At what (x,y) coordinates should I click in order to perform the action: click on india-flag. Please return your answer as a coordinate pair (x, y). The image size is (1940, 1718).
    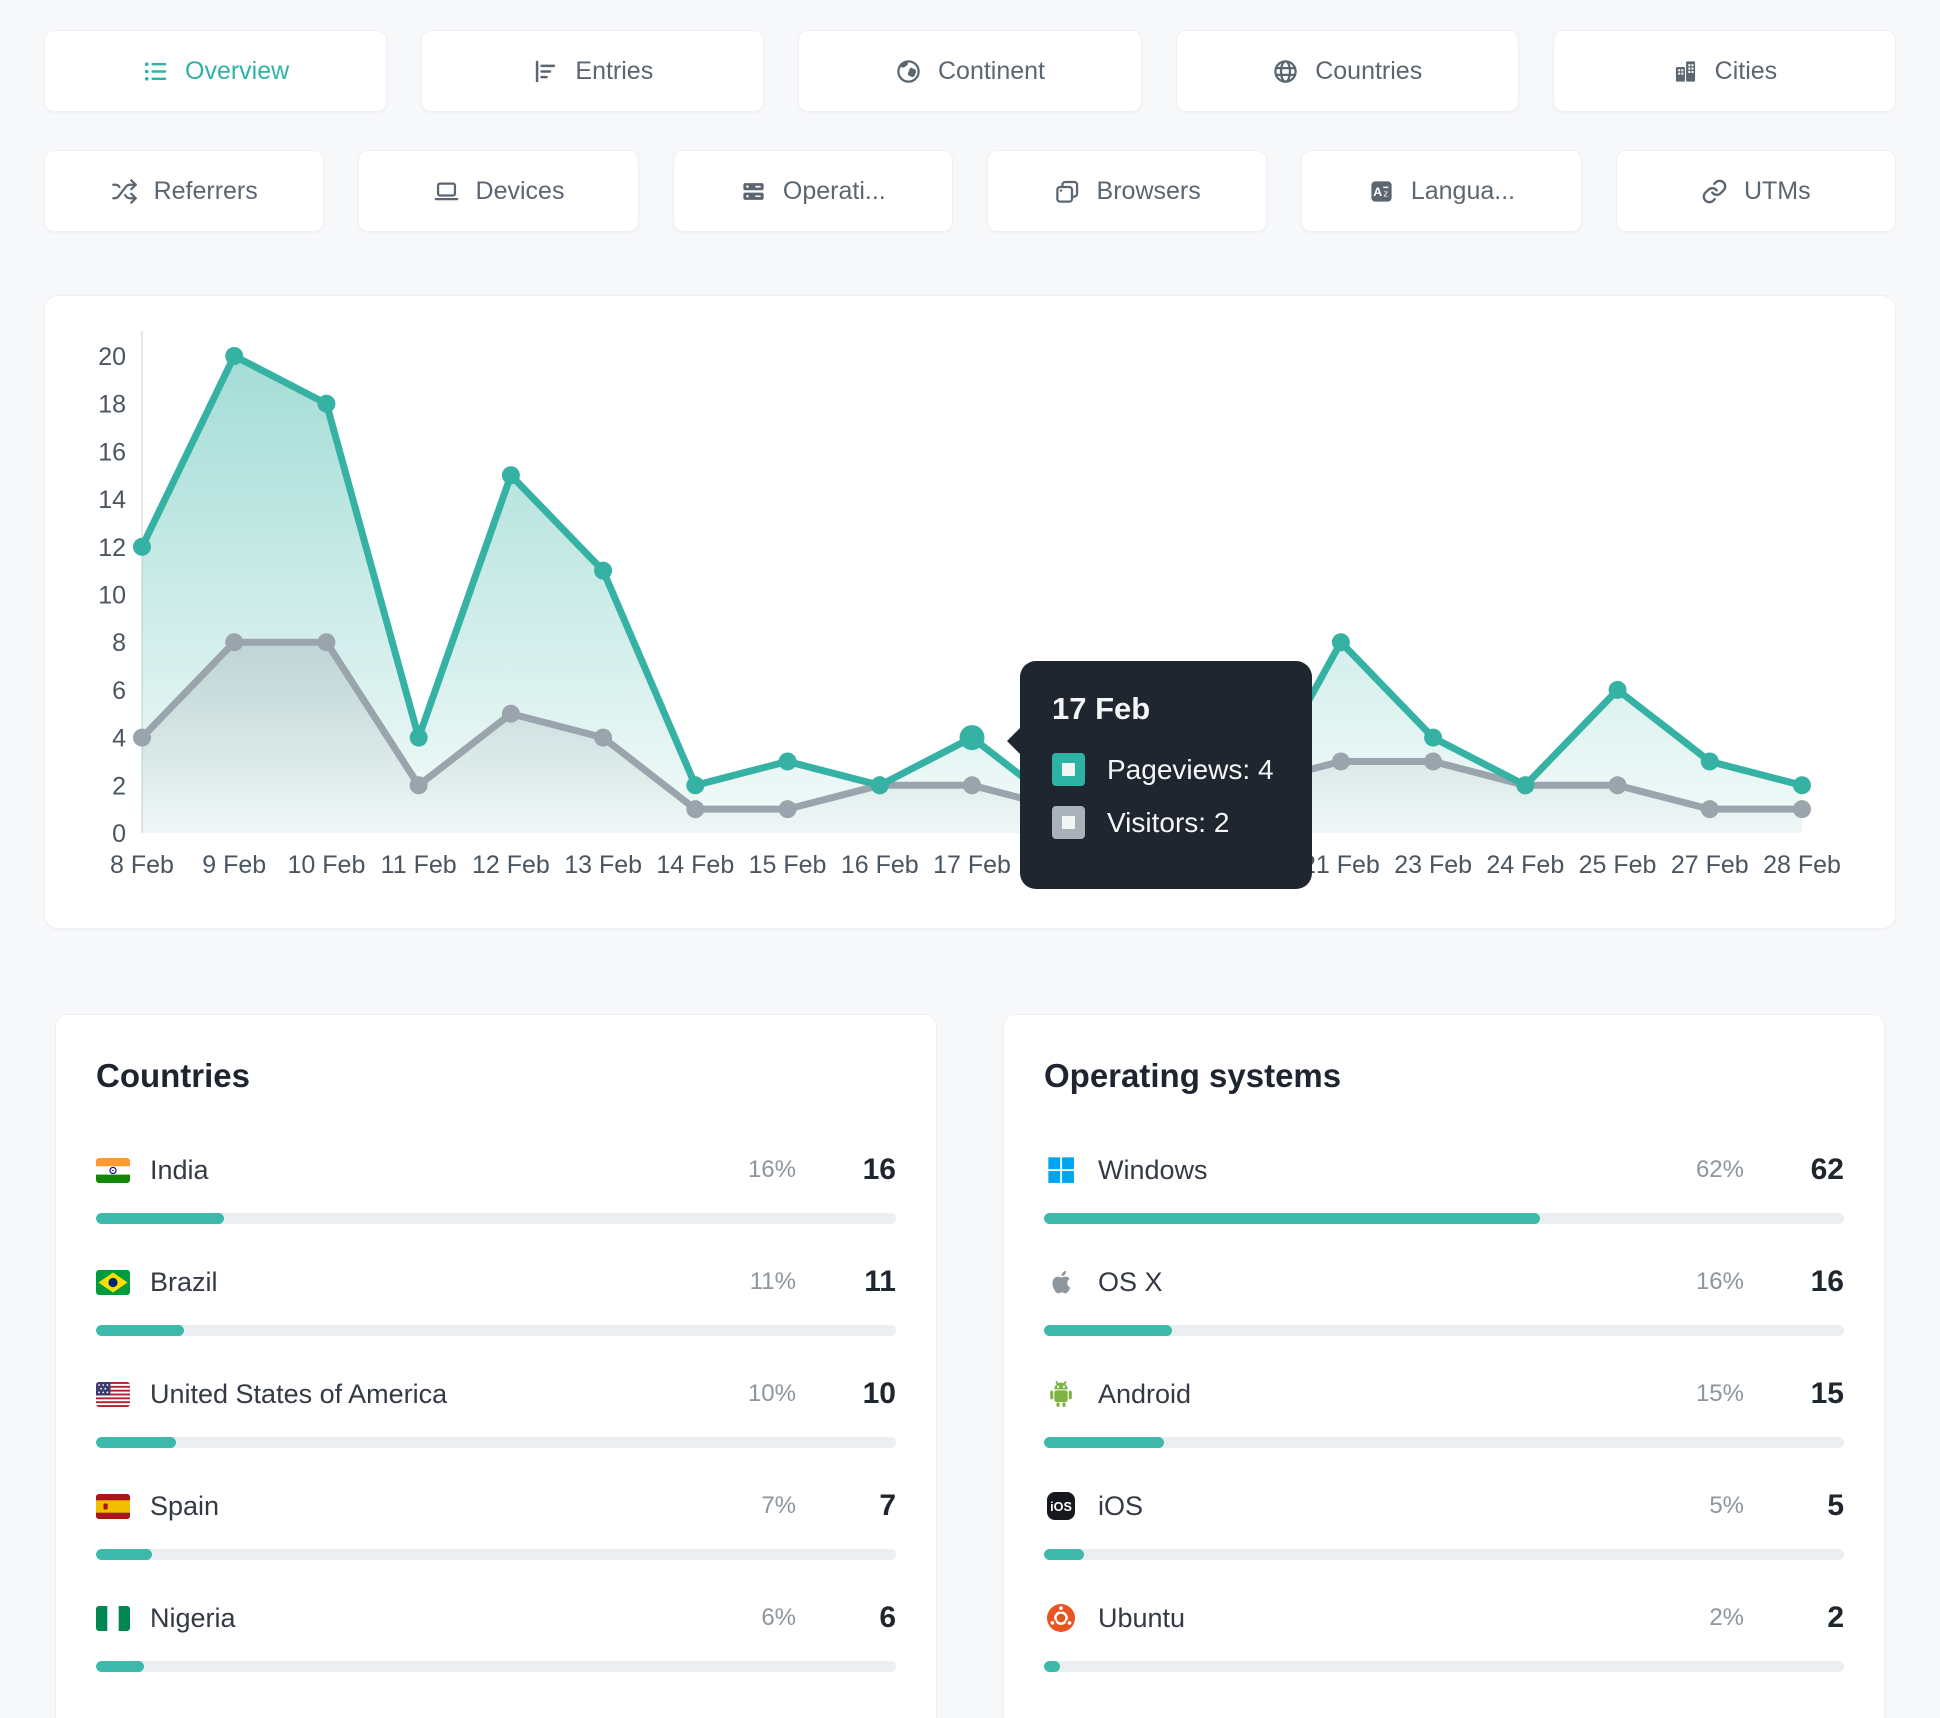
    Looking at the image, I should click on (113, 1170).